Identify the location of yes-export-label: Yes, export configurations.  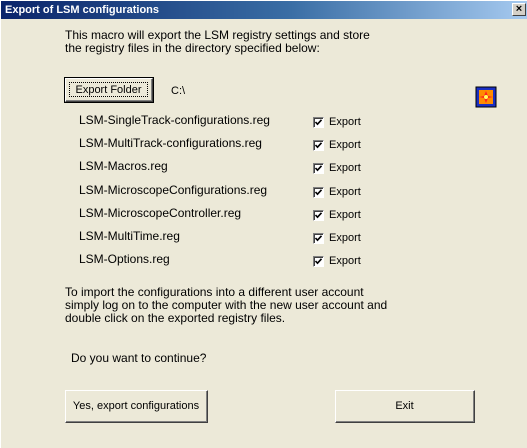
(136, 406).